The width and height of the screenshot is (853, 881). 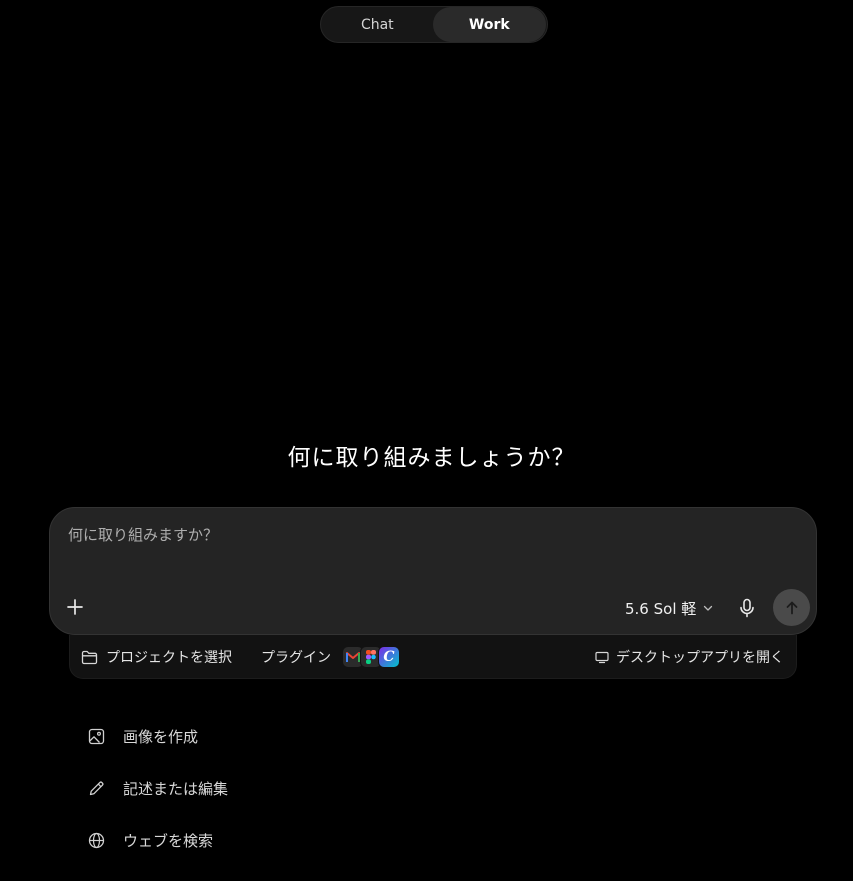 I want to click on pencil-icon, so click(x=96, y=788).